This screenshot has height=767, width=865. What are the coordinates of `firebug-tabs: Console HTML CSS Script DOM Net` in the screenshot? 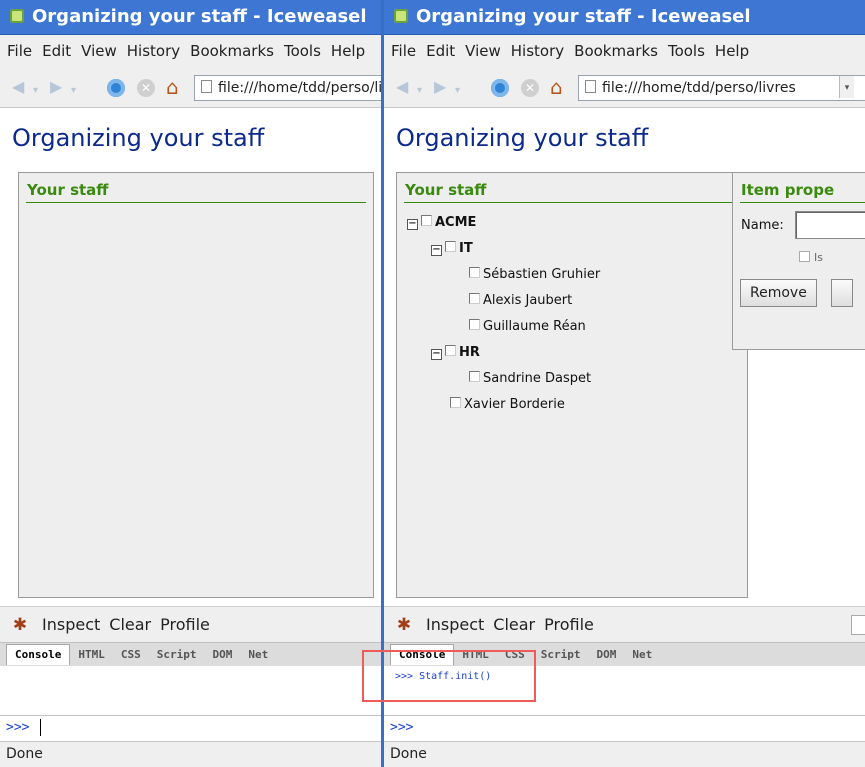 It's located at (190, 654).